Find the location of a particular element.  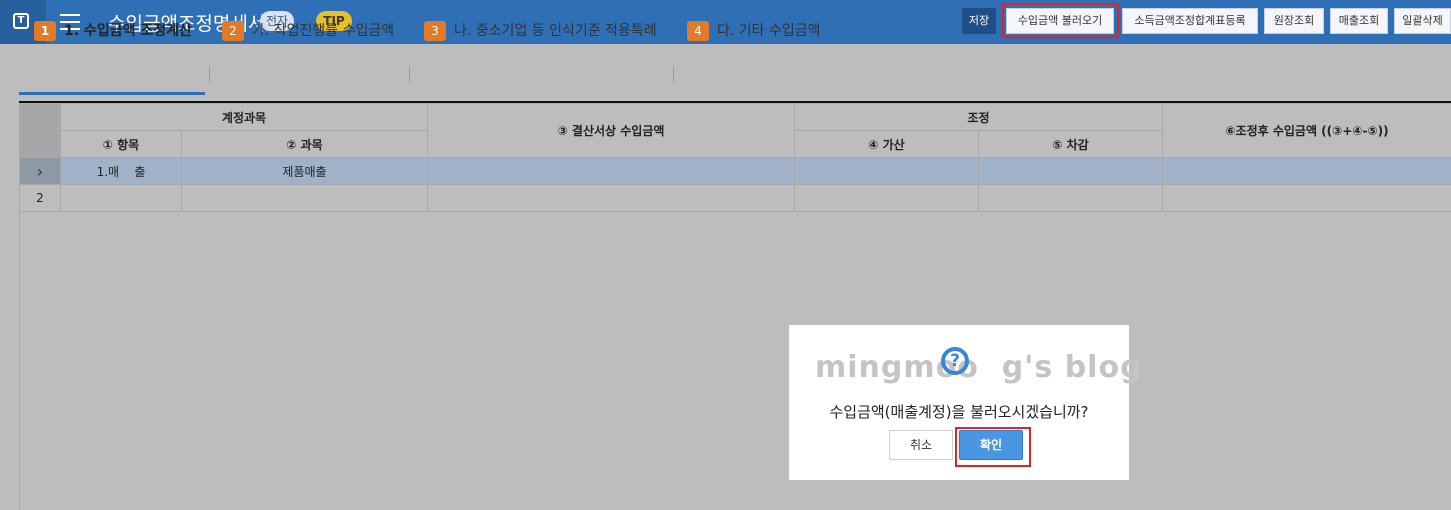

income-adjust-register-button: 소득금액조정합계표등록 is located at coordinates (1190, 21).